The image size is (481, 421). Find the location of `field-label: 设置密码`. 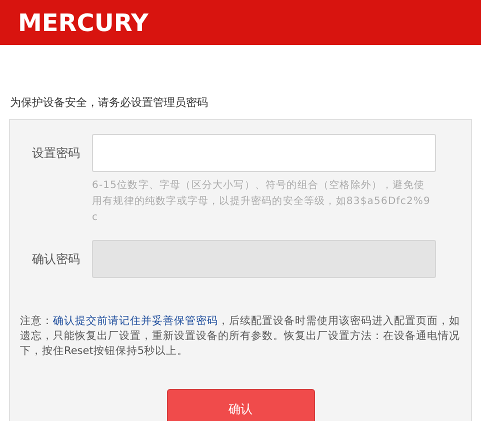

field-label: 设置密码 is located at coordinates (55, 153).